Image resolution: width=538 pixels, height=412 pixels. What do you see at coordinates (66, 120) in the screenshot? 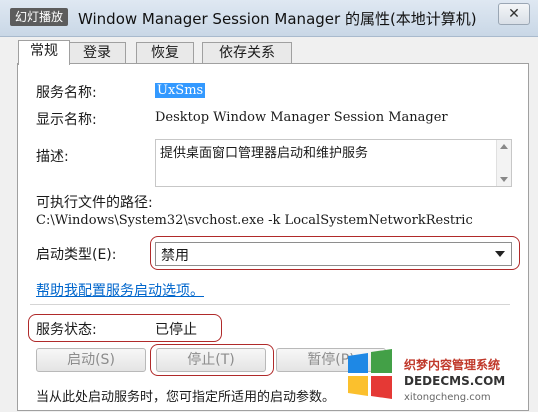
I see `display-name-label: 显示名称:` at bounding box center [66, 120].